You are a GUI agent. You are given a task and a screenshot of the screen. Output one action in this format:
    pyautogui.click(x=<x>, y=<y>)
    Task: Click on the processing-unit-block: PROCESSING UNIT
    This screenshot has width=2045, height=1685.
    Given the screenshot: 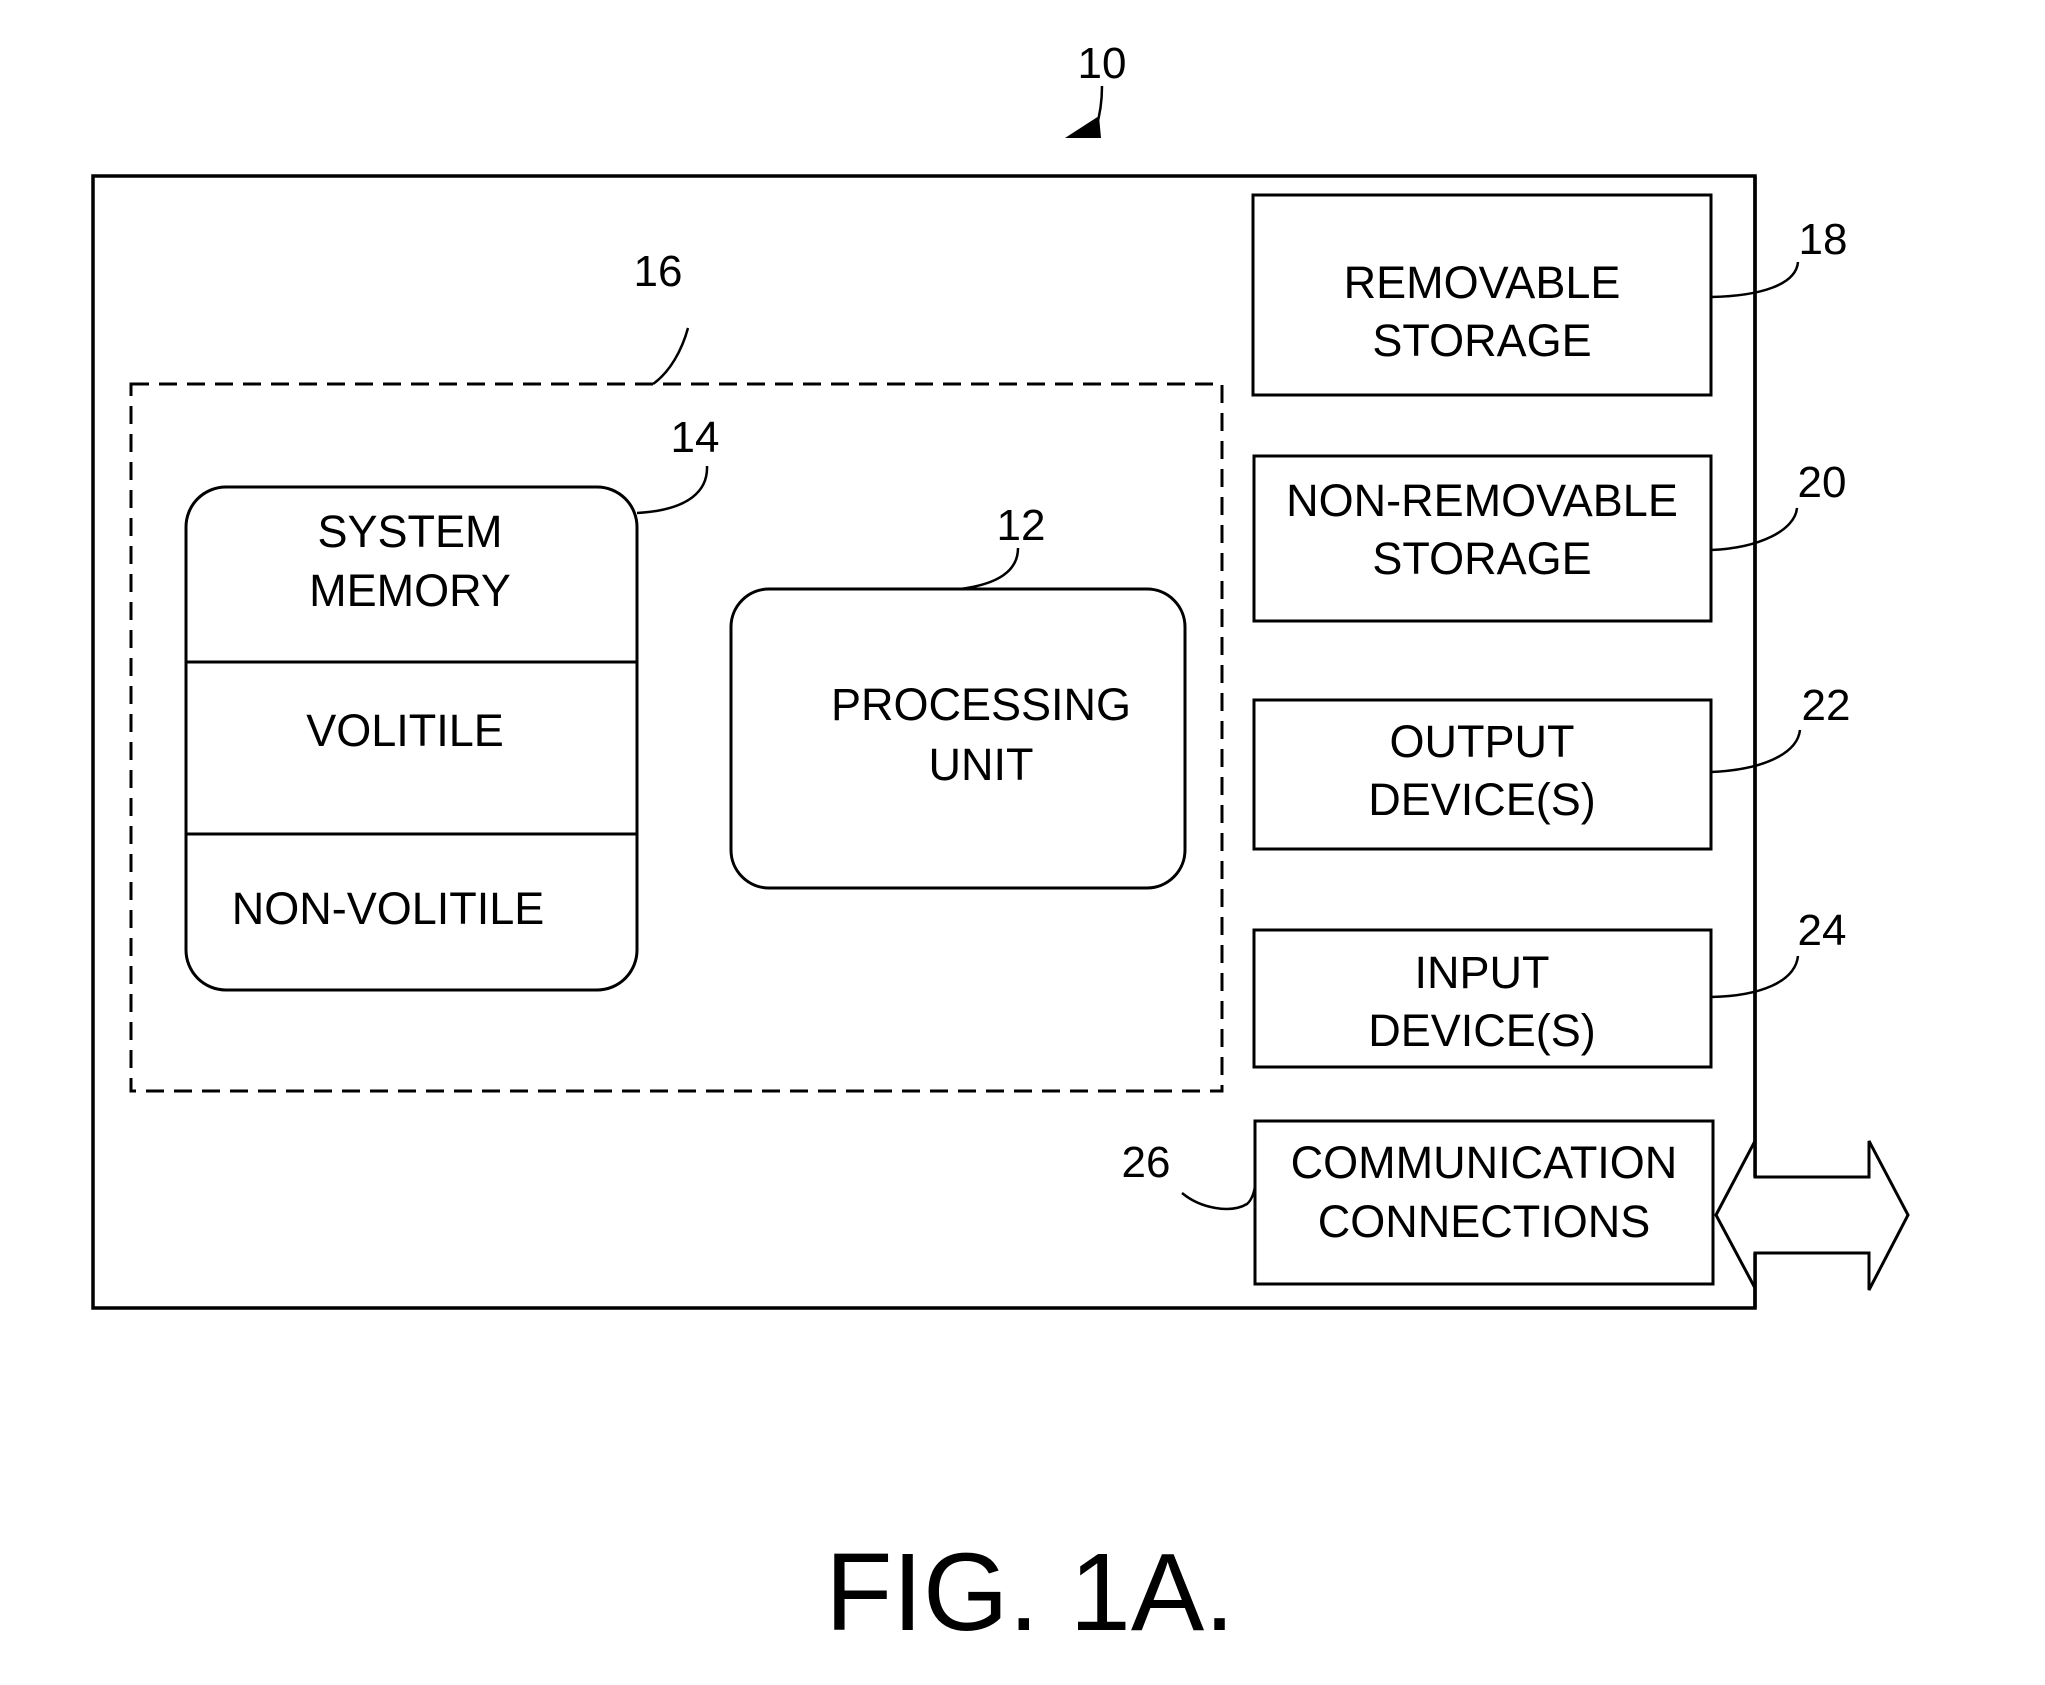 What is the action you would take?
    pyautogui.click(x=958, y=738)
    